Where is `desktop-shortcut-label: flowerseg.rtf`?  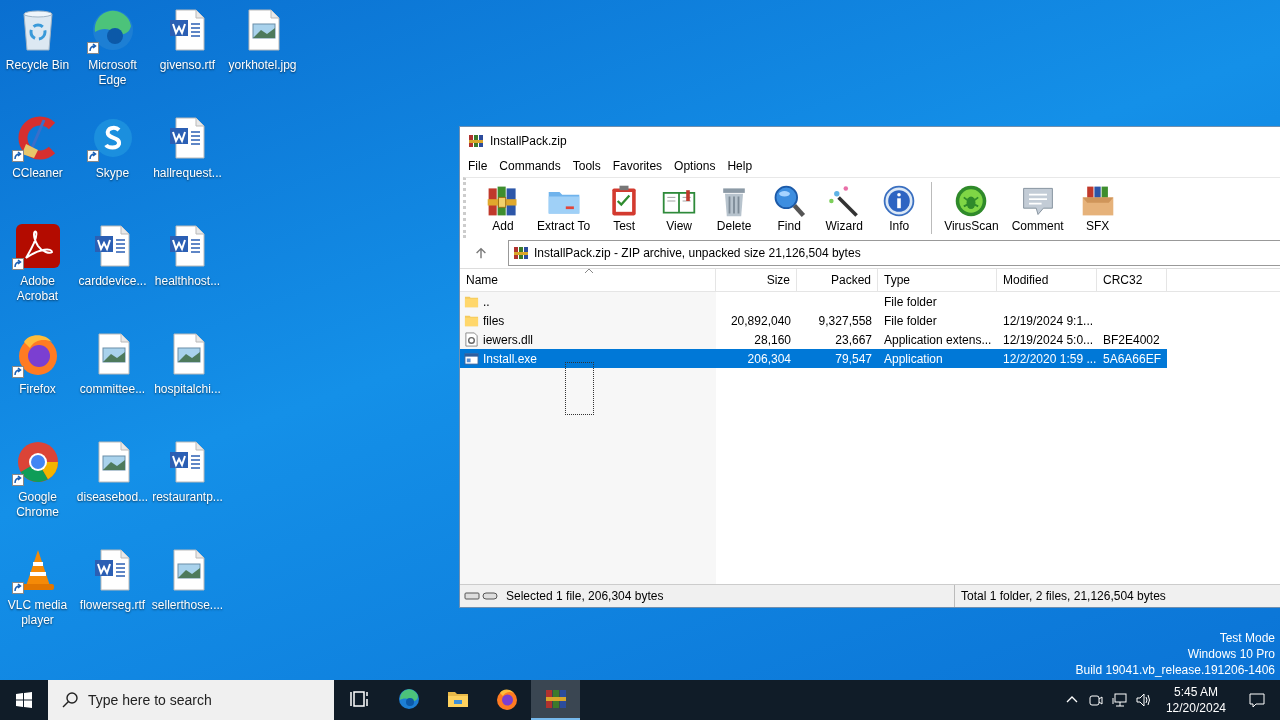 desktop-shortcut-label: flowerseg.rtf is located at coordinates (112, 605).